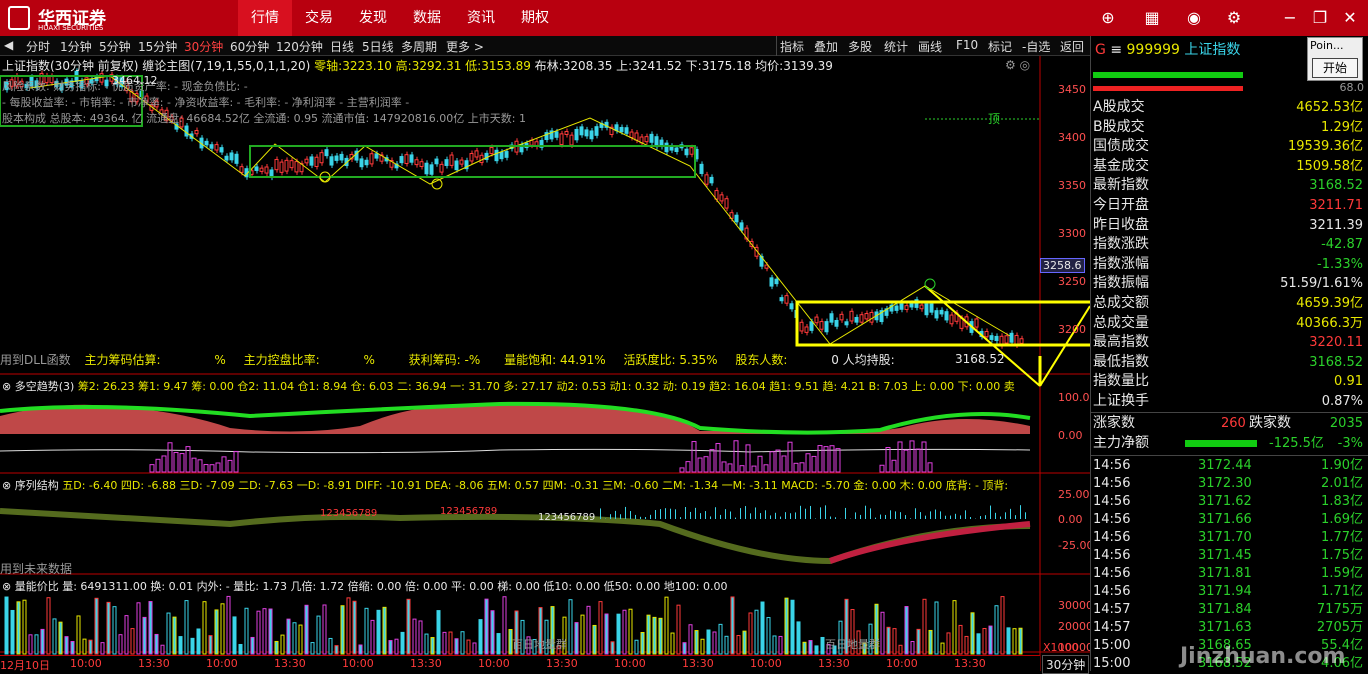  I want to click on gear-icon: ⚙, so click(1234, 18).